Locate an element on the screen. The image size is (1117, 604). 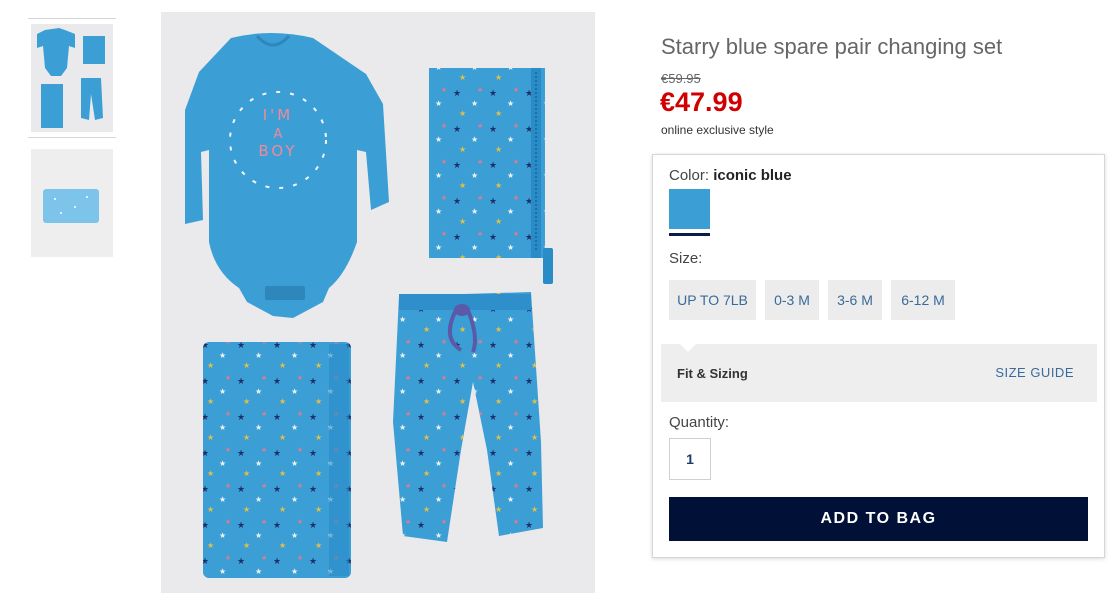
svg-text: A is located at coordinates (278, 134).